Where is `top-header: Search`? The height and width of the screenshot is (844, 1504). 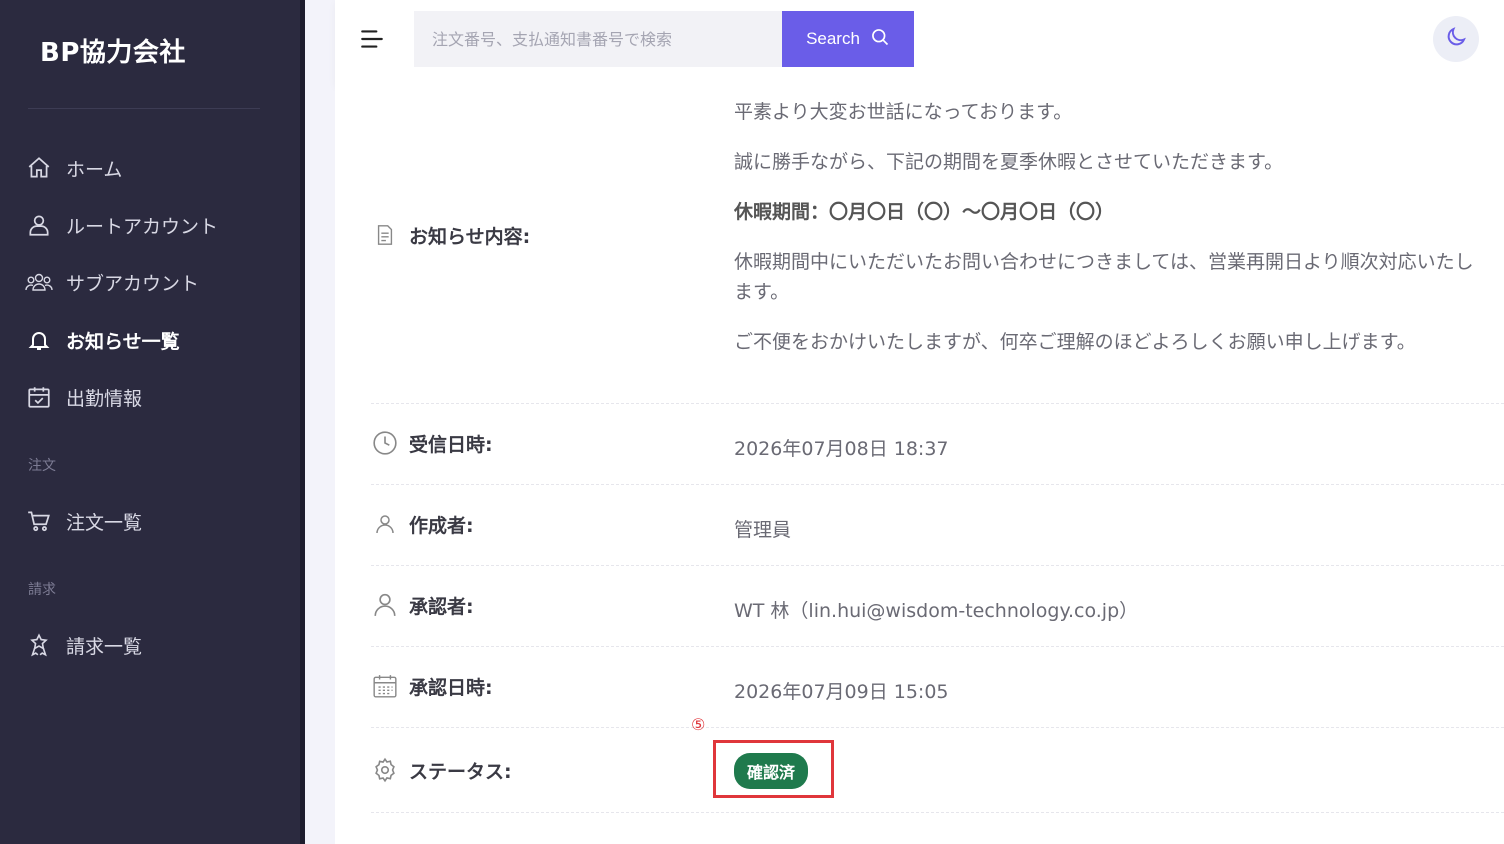
top-header: Search is located at coordinates (919, 43).